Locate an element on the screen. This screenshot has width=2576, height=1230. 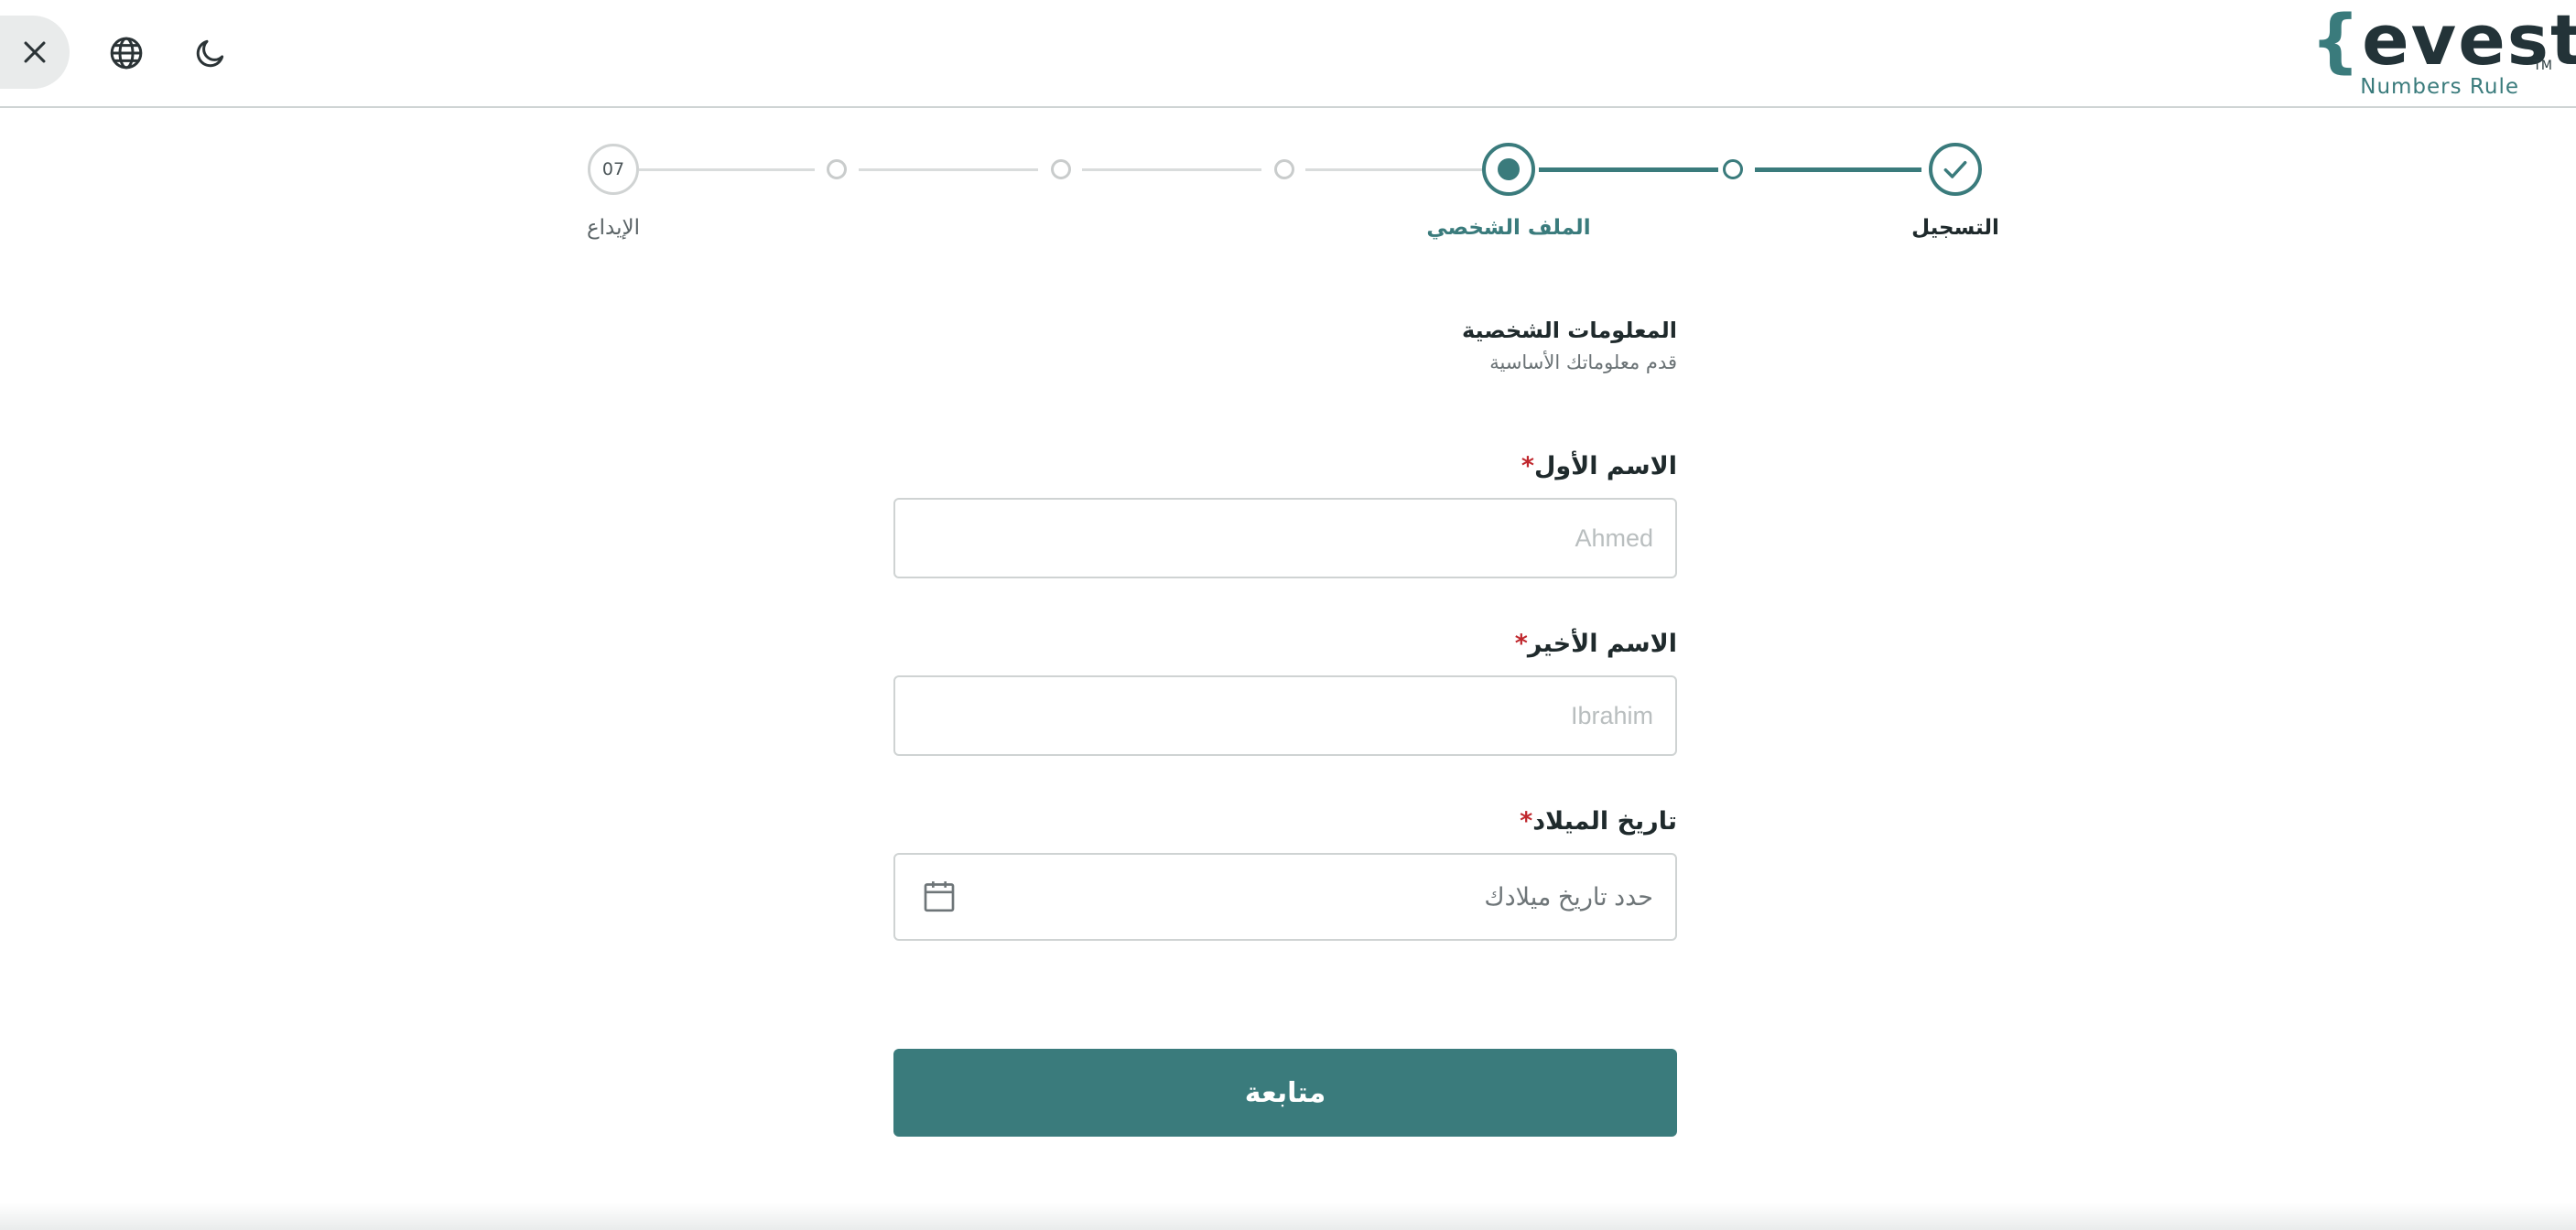
form-subtitle: قدم معلوماتك الأساسية is located at coordinates (1583, 362).